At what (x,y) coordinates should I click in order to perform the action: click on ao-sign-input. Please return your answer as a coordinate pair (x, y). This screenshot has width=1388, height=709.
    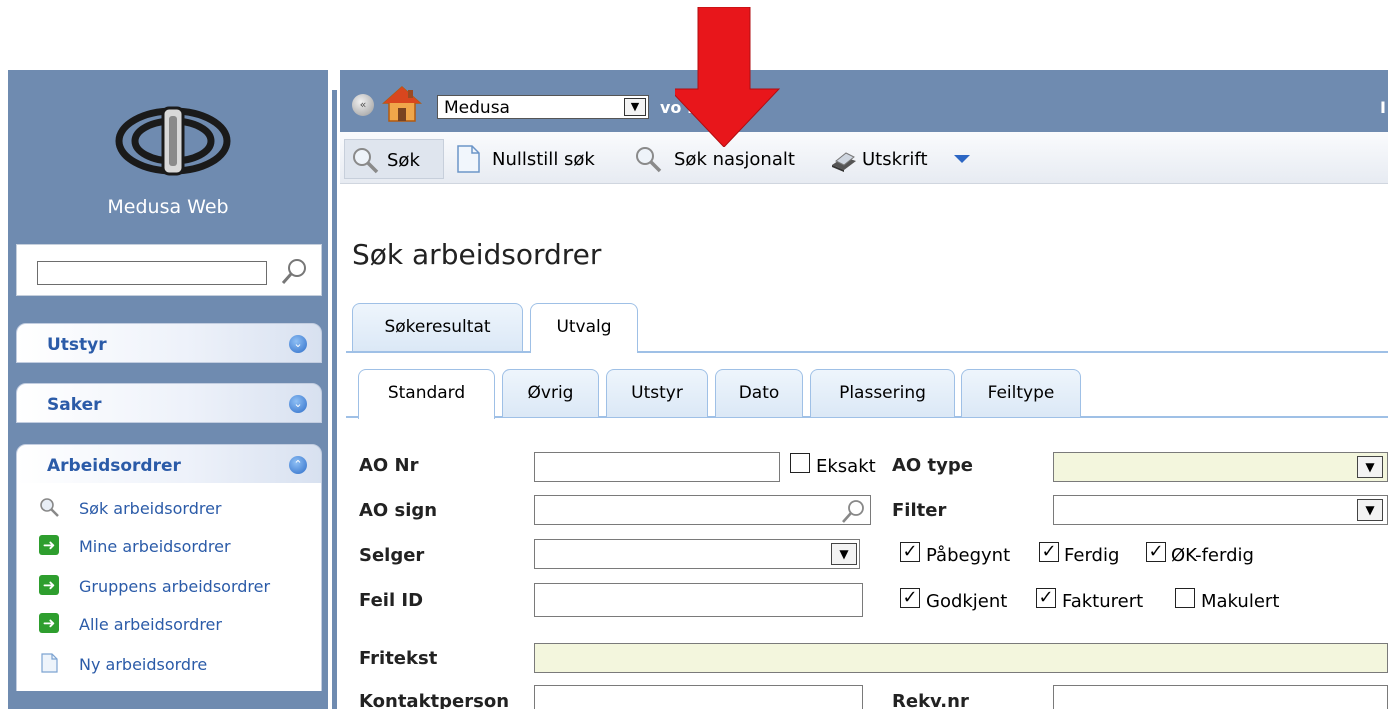
    Looking at the image, I should click on (702, 510).